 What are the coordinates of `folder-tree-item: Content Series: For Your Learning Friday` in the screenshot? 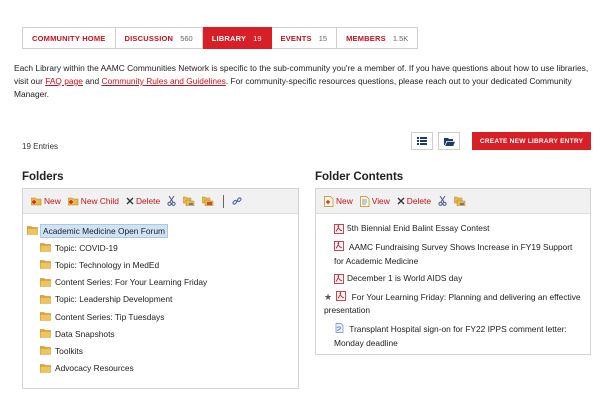 It's located at (160, 282).